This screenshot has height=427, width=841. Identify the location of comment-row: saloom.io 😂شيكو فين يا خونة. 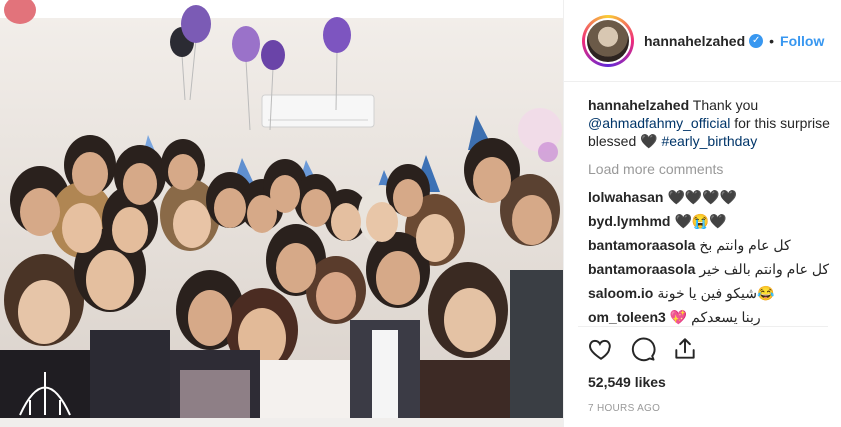
(713, 293).